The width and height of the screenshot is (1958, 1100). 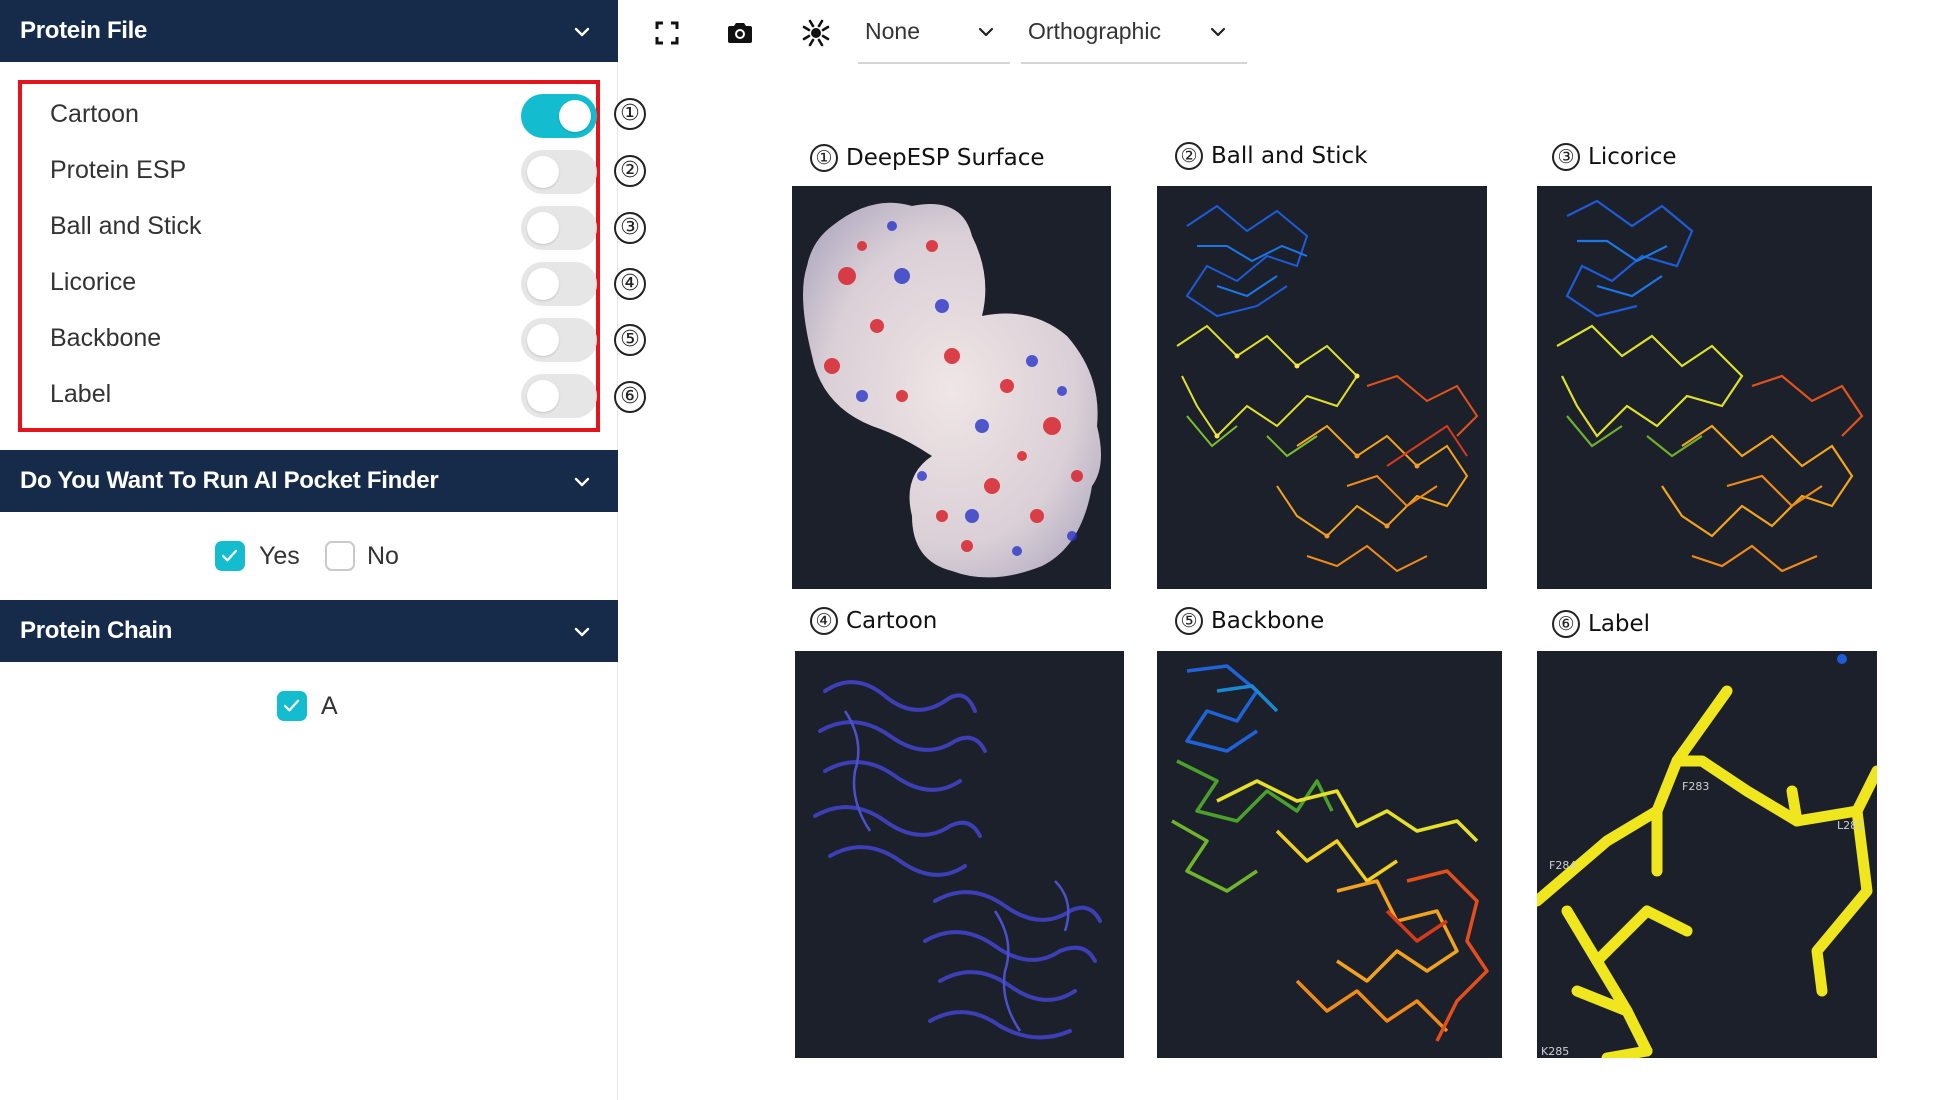 I want to click on option-label: Licorice, so click(x=93, y=282).